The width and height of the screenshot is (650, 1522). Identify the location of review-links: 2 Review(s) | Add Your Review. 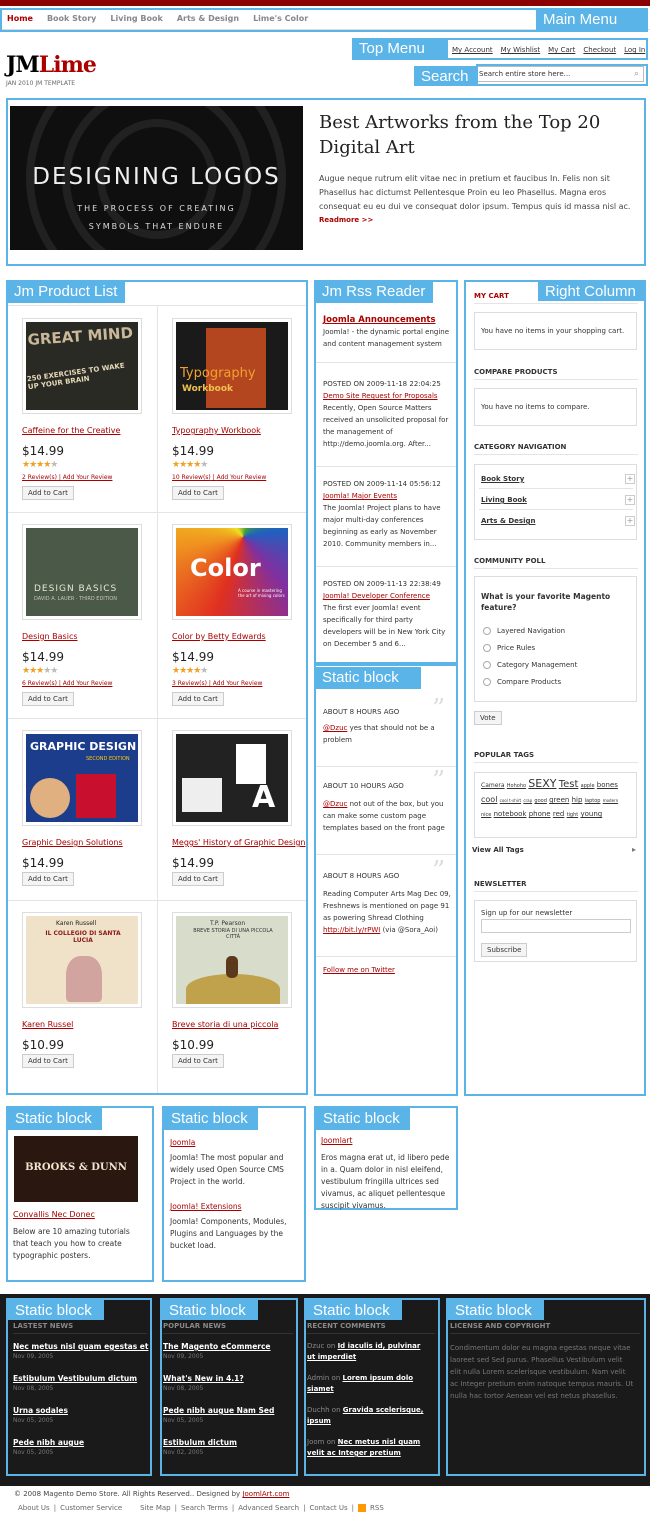
(67, 477).